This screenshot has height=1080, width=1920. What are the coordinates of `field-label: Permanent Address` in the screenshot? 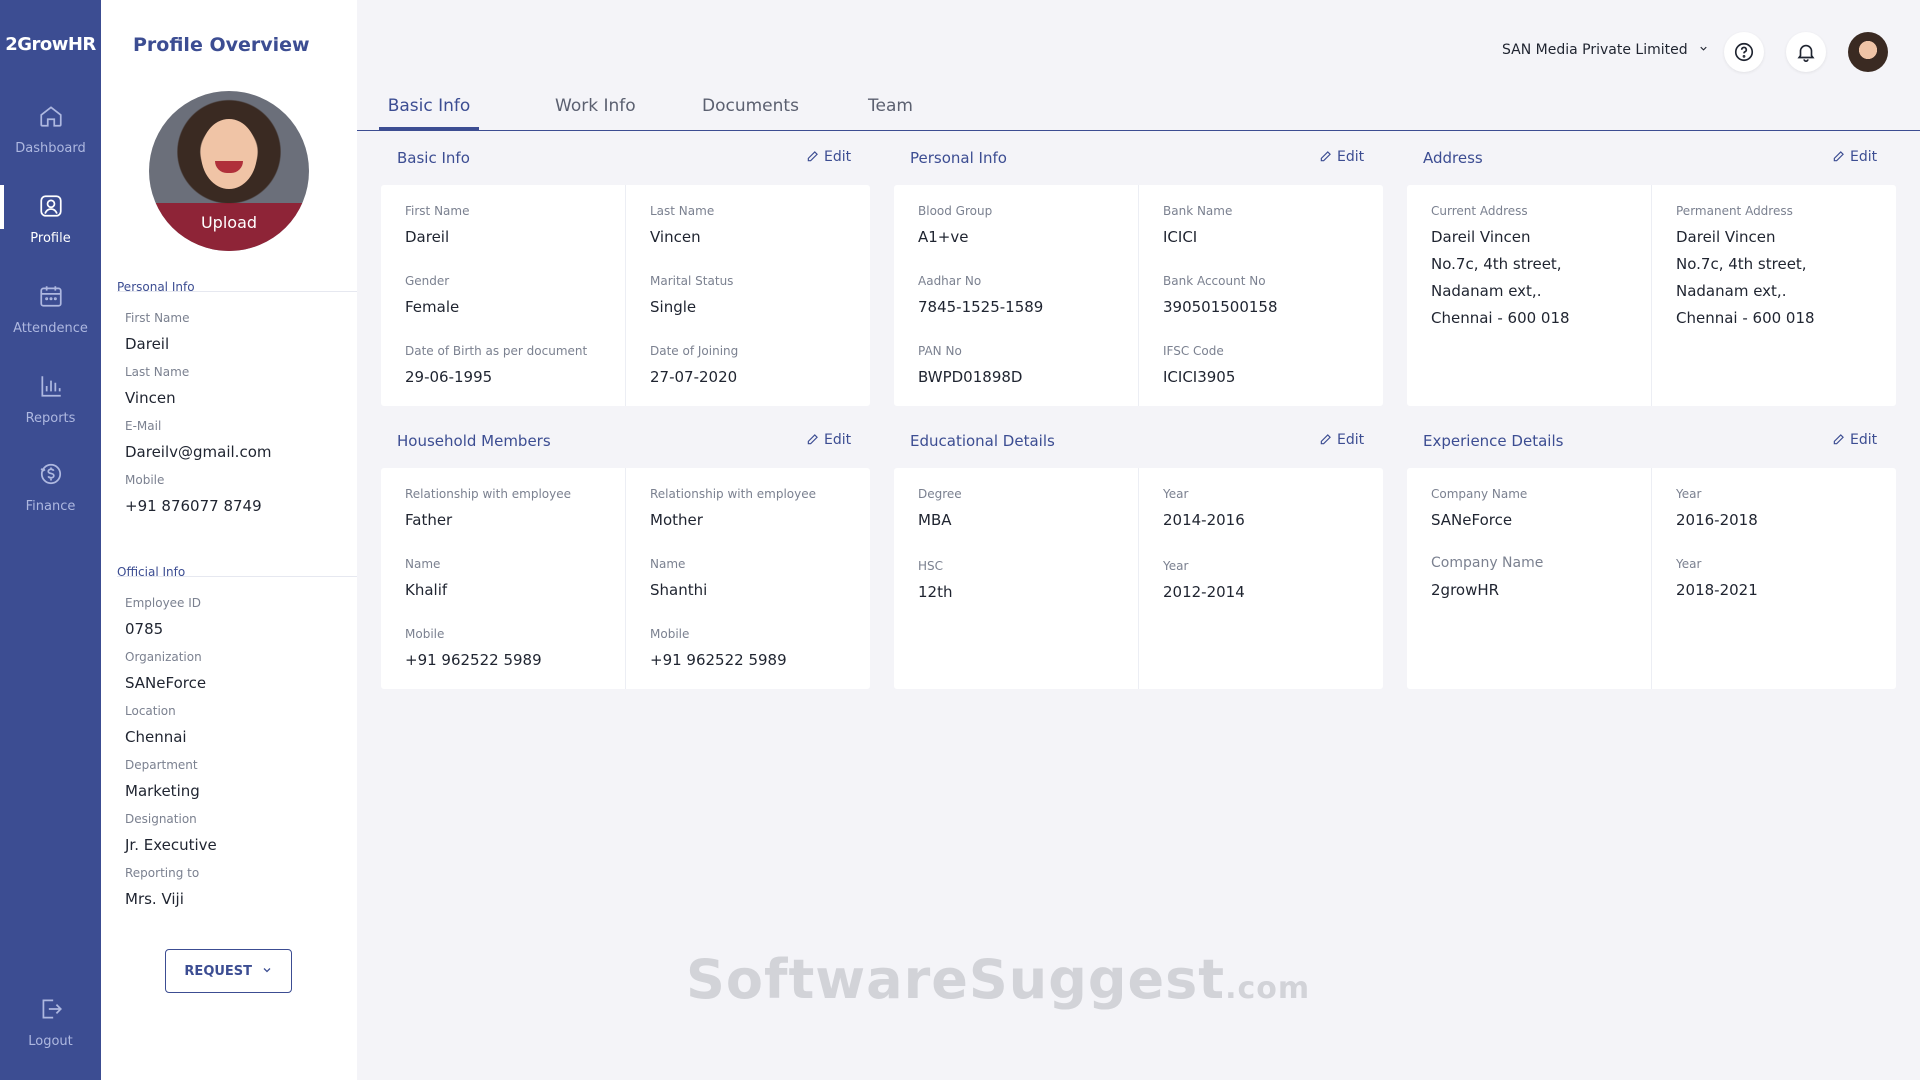 It's located at (1734, 211).